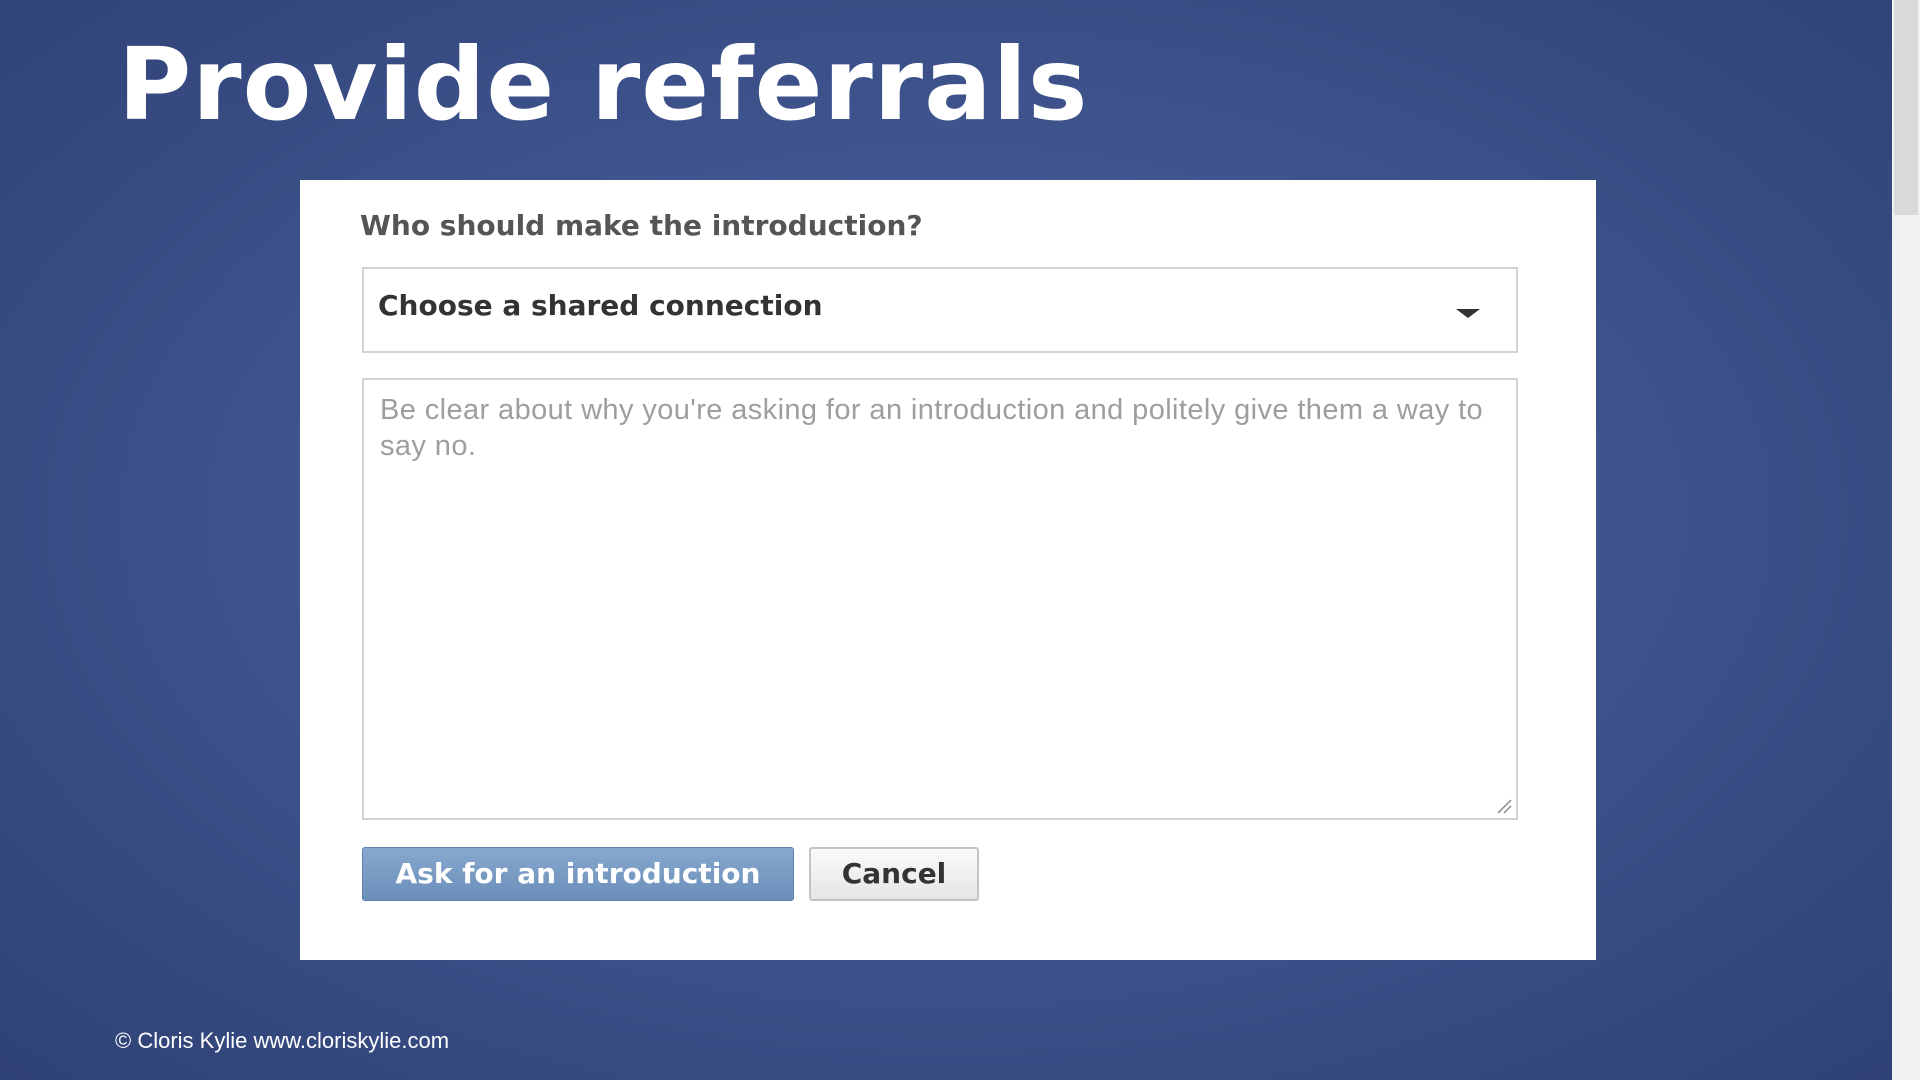 The image size is (1920, 1080). Describe the element at coordinates (1906, 540) in the screenshot. I see `vertical-scrollbar` at that location.